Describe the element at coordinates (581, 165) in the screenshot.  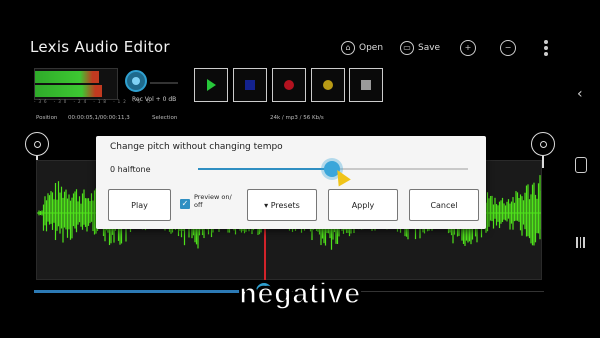
I see `home-icon` at that location.